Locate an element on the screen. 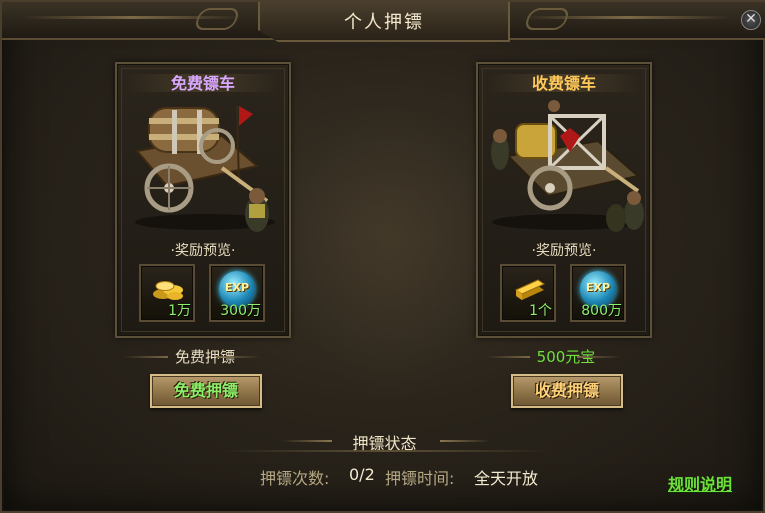 This screenshot has height=513, width=765. escort-count-label: 押镖次数: is located at coordinates (295, 478).